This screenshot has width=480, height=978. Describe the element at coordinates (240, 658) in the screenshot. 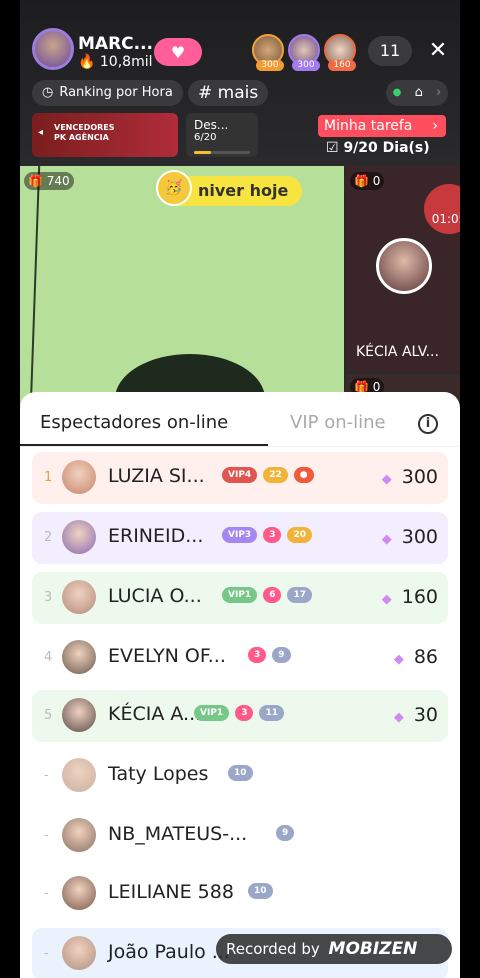

I see `viewer-row: 4 EVELYN OF... 3 9 ◆ 86` at that location.